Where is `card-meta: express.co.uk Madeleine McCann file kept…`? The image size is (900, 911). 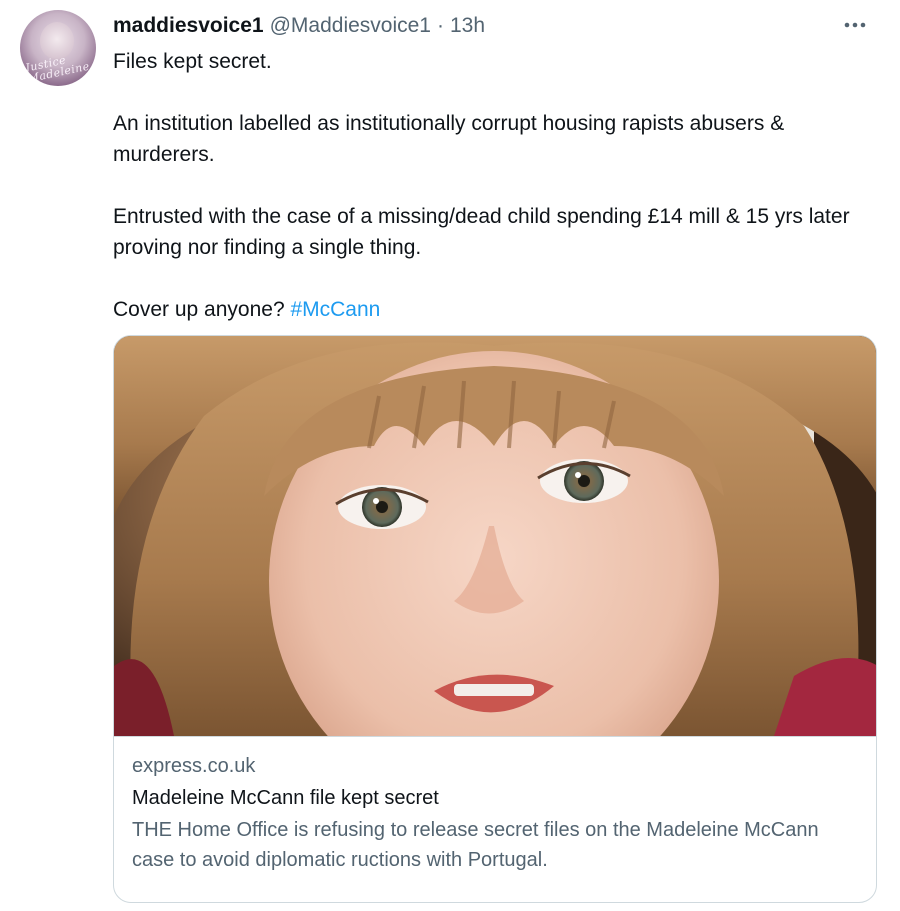
card-meta: express.co.uk Madeleine McCann file kept… is located at coordinates (497, 813).